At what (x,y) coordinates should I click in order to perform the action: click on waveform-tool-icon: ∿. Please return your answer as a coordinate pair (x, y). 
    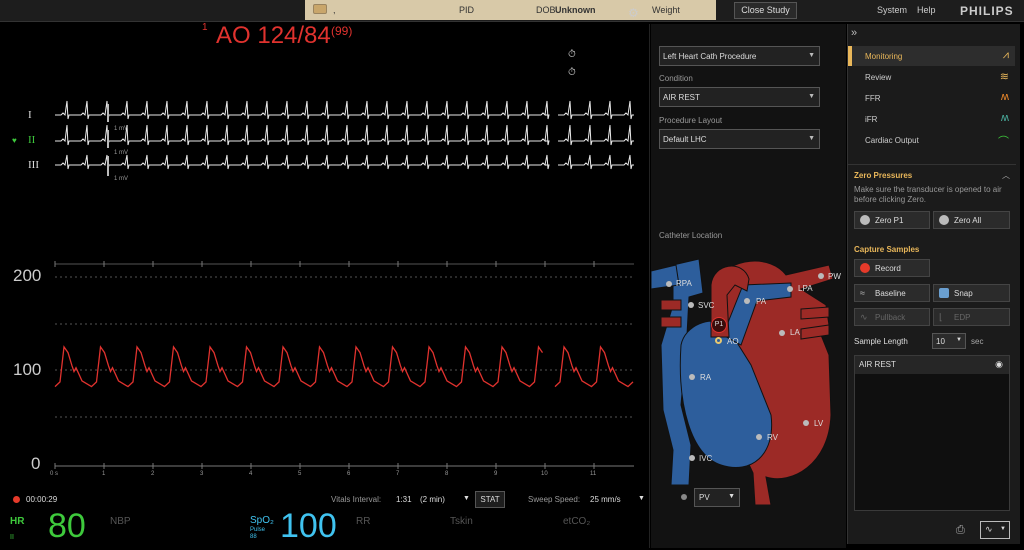
    Looking at the image, I should click on (989, 529).